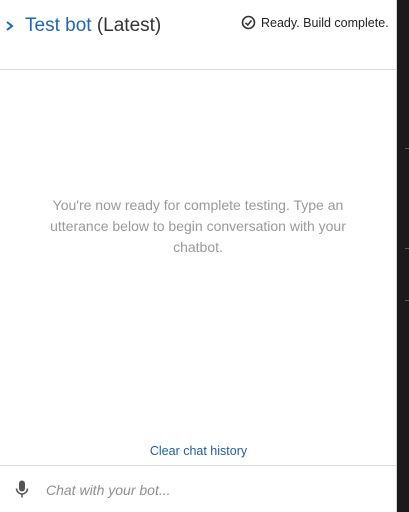  I want to click on build-status: Ready. Build complete., so click(315, 22).